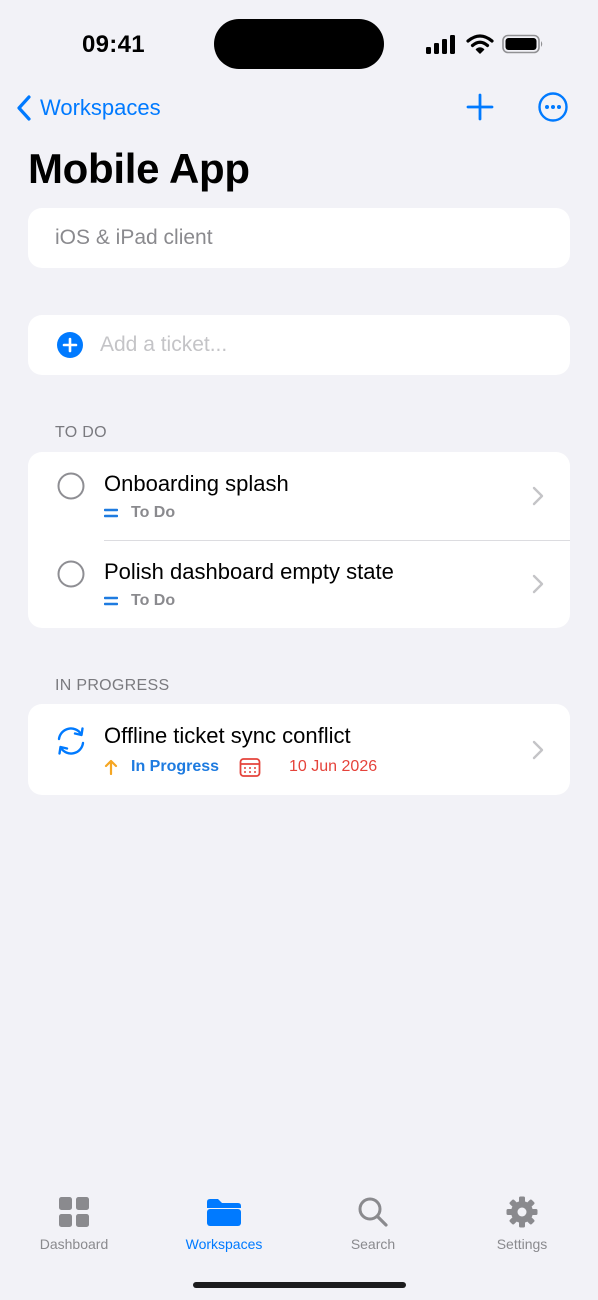 The image size is (598, 1300). I want to click on battery-icon, so click(522, 44).